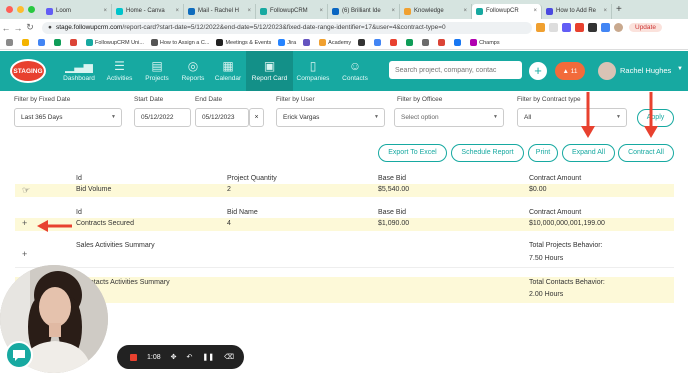  I want to click on chat-support-button, so click(19, 355).